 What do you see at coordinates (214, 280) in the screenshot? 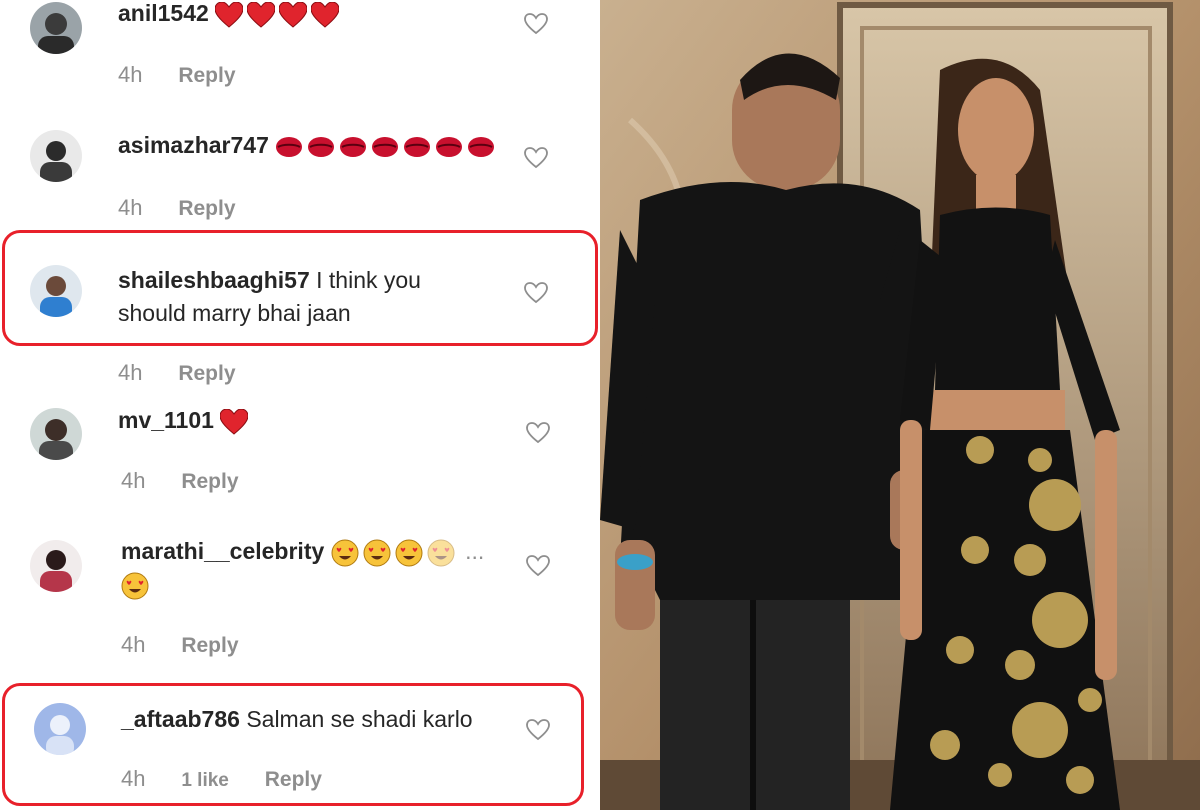
I see `comment-username: shaileshbaaghi57` at bounding box center [214, 280].